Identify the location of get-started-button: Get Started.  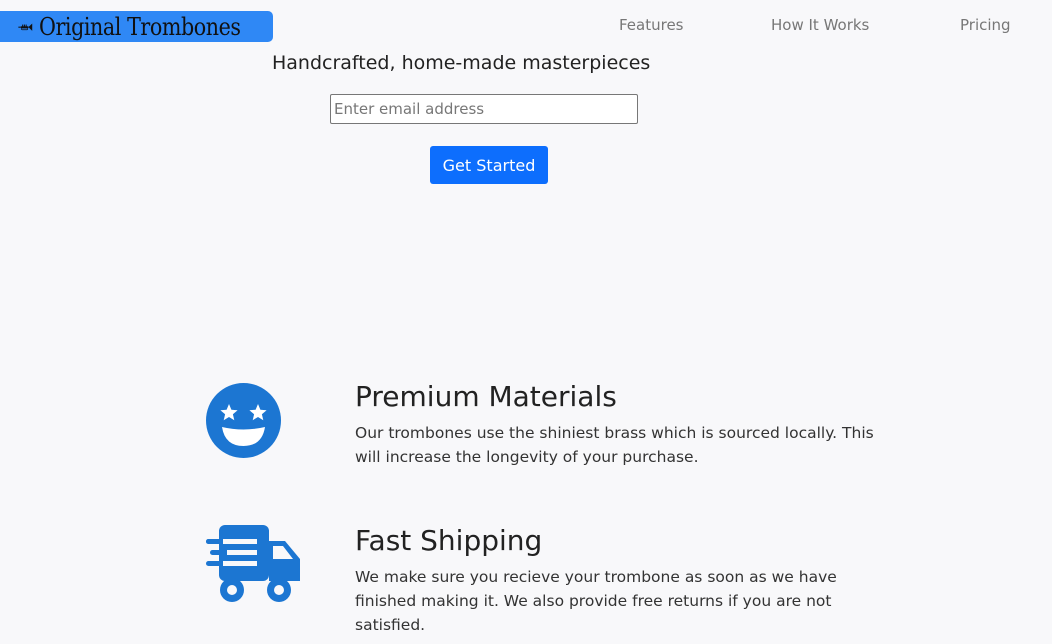
(489, 165).